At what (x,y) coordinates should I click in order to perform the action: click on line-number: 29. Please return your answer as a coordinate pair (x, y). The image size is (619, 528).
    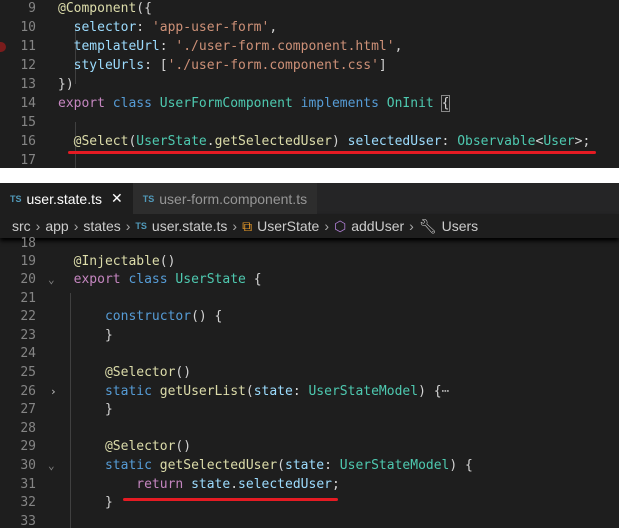
    Looking at the image, I should click on (28, 446).